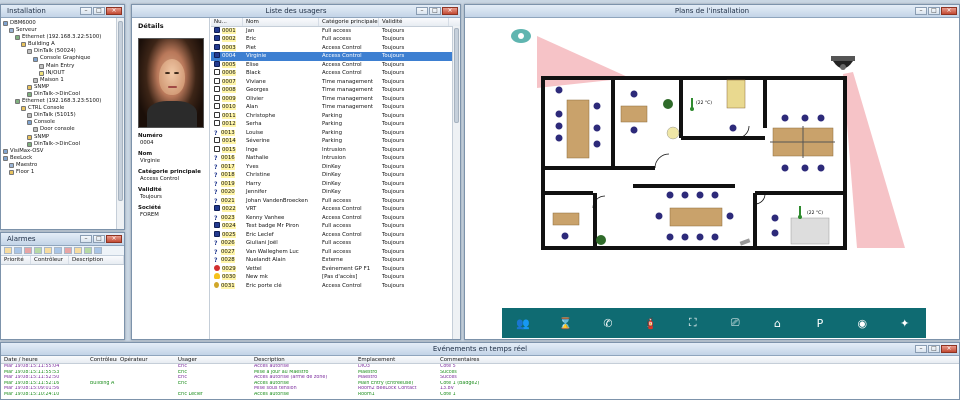 The image size is (960, 400). What do you see at coordinates (335, 99) in the screenshot?
I see `table-row: 0009 Olivier Time management Toujours` at bounding box center [335, 99].